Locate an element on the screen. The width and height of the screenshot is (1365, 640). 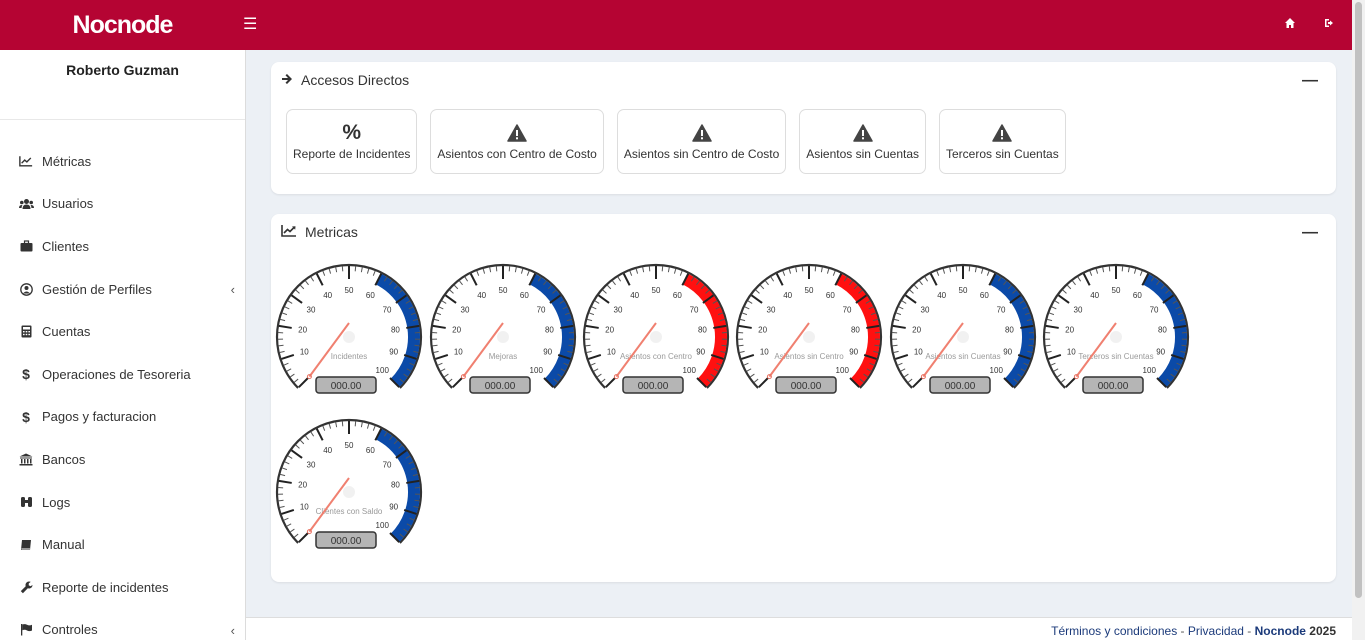
collapse-shortcuts-button: — is located at coordinates (1310, 81).